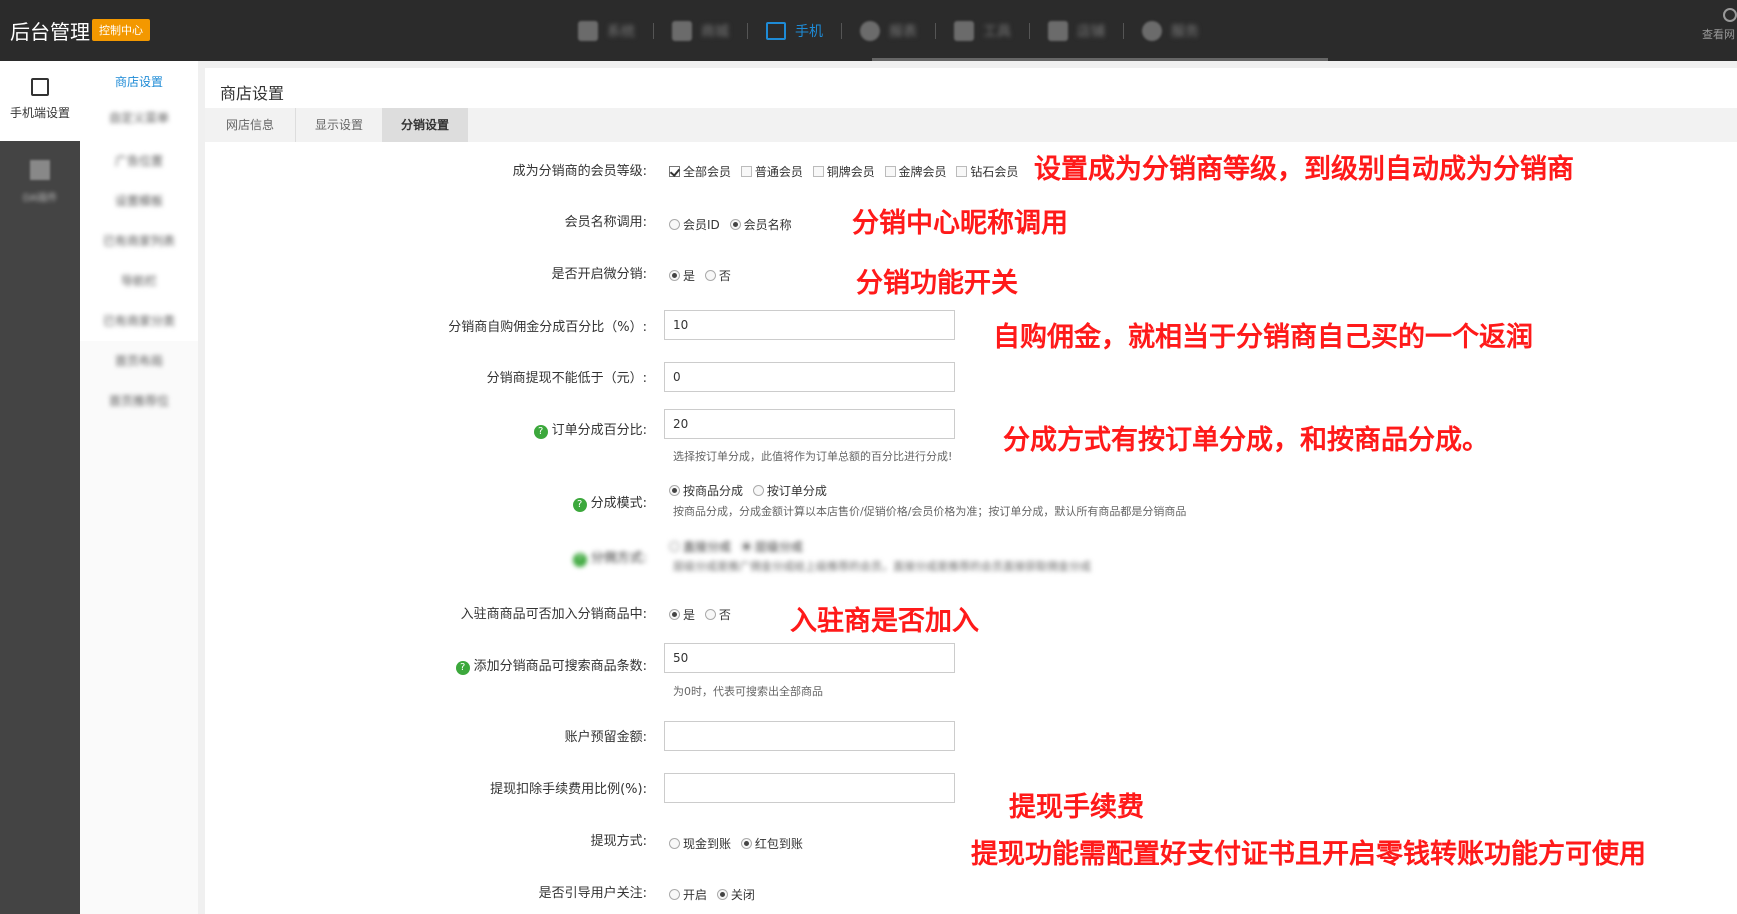 Image resolution: width=1737 pixels, height=914 pixels. I want to click on tab-display-settings: 显示设置, so click(339, 125).